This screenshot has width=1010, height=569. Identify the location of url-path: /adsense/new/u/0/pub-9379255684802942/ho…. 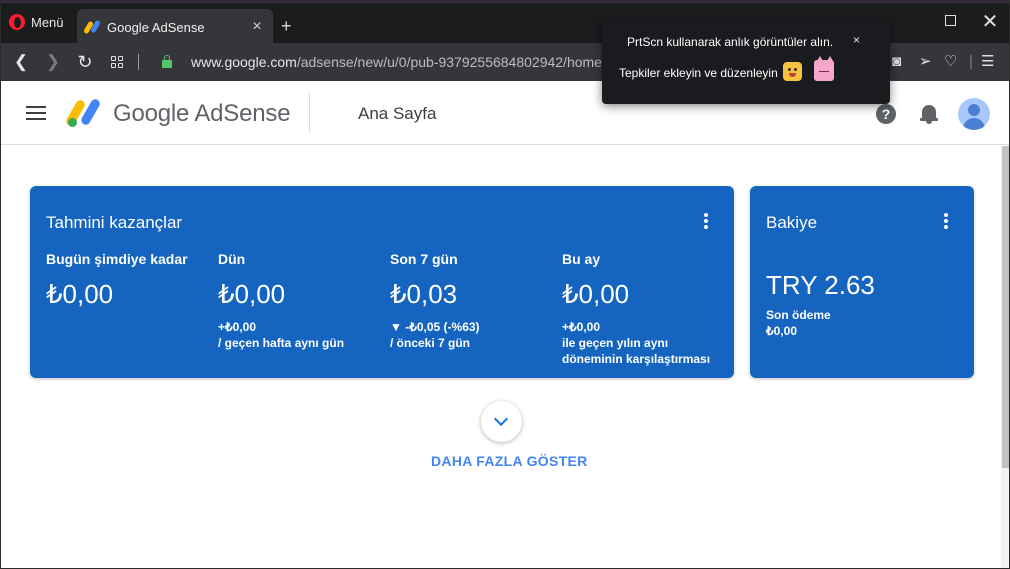
(449, 62).